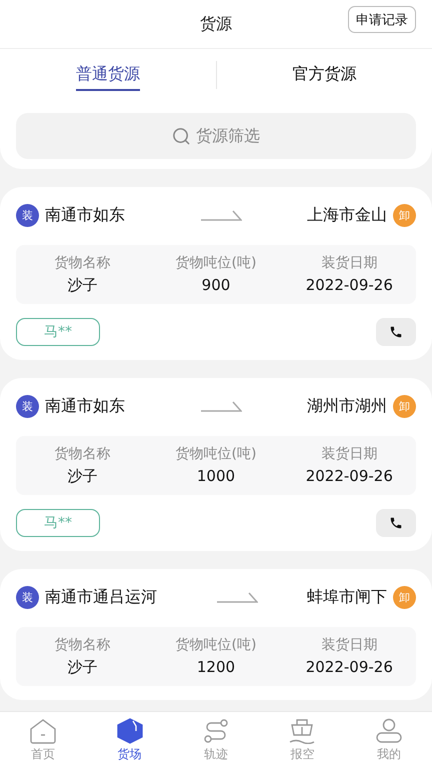 This screenshot has width=432, height=768. What do you see at coordinates (101, 597) in the screenshot?
I see `origin-city: 南通市通吕运河` at bounding box center [101, 597].